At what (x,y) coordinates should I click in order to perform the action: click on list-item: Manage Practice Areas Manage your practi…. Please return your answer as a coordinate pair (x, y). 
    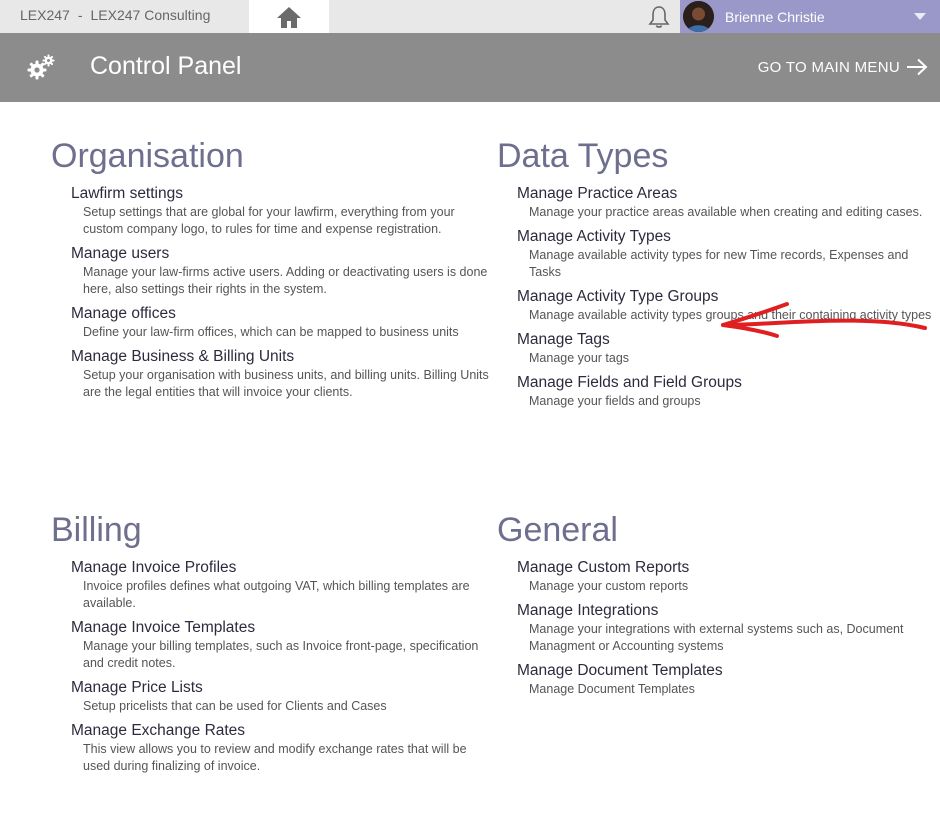
    Looking at the image, I should click on (727, 202).